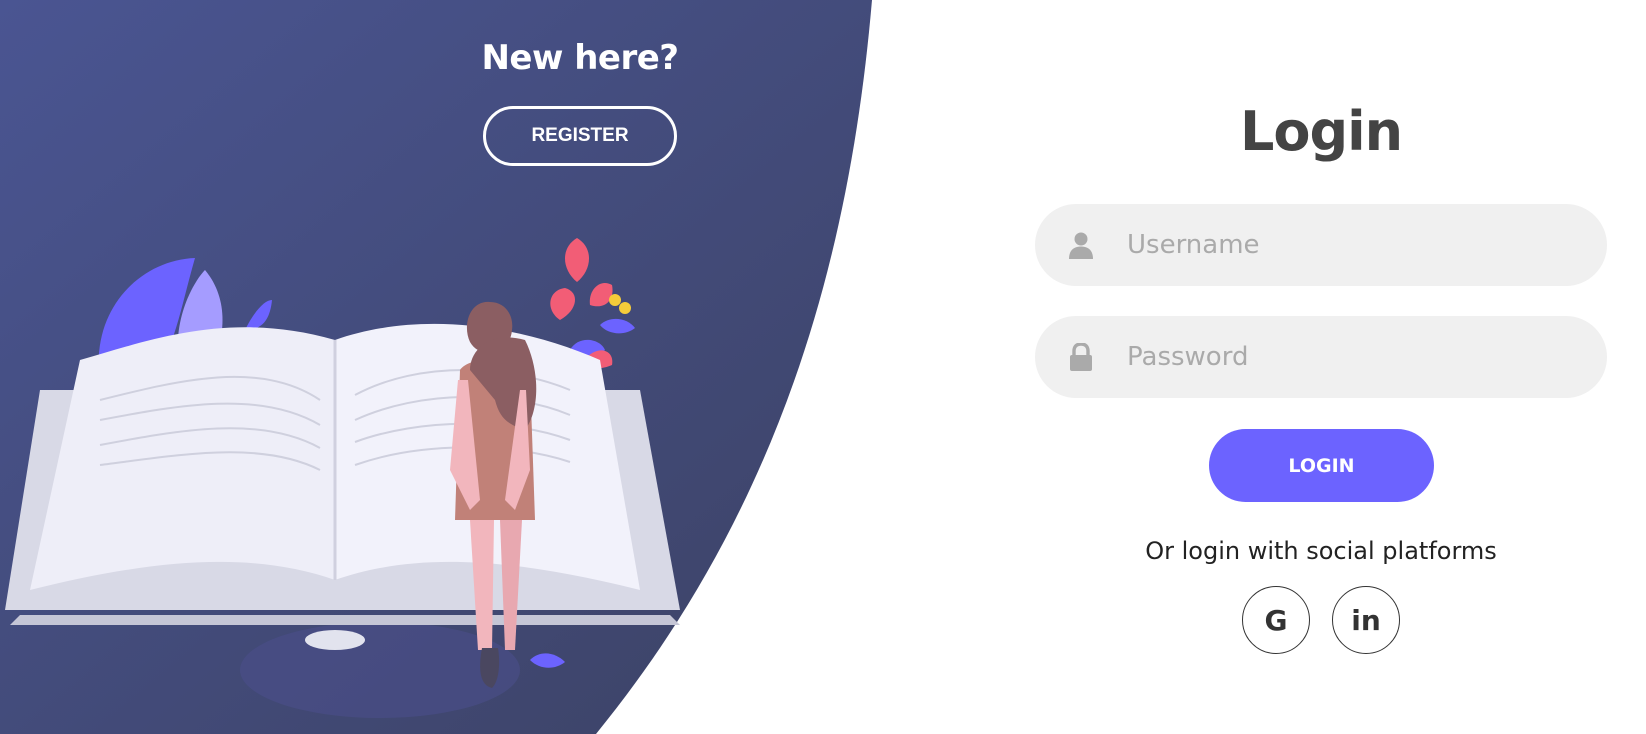 The width and height of the screenshot is (1646, 734). I want to click on password-input, so click(1367, 357).